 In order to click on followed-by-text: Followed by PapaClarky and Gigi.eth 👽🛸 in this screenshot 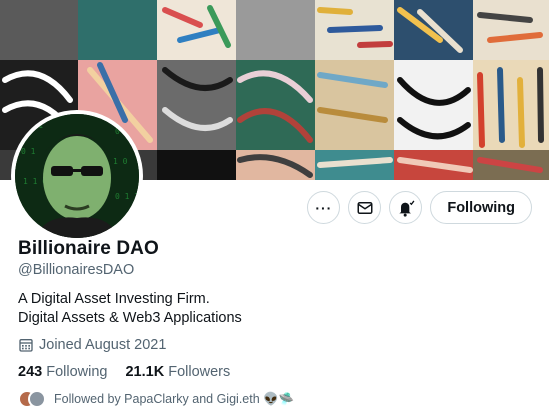, I will do `click(174, 398)`.